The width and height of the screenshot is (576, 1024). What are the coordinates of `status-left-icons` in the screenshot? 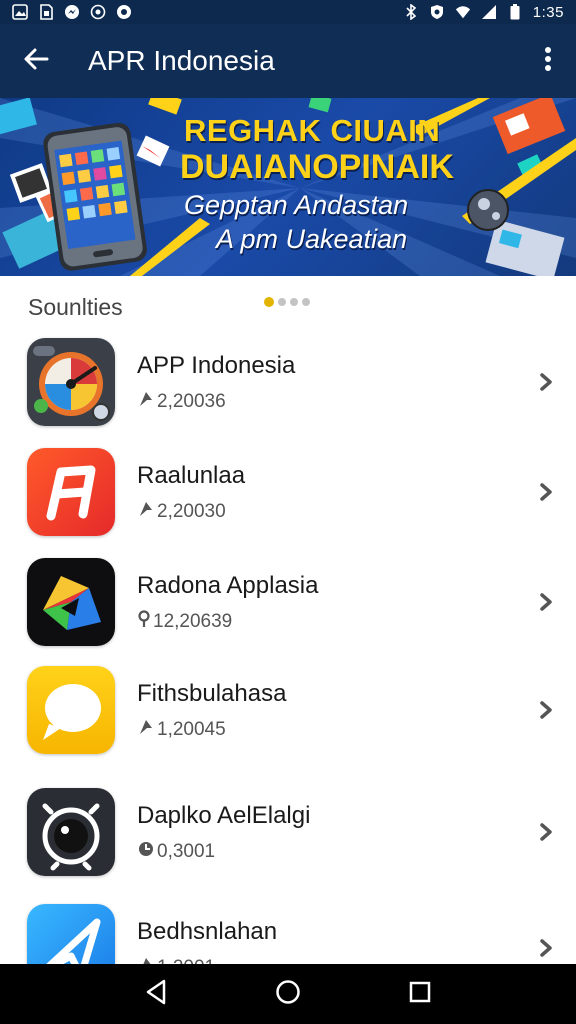 It's located at (72, 12).